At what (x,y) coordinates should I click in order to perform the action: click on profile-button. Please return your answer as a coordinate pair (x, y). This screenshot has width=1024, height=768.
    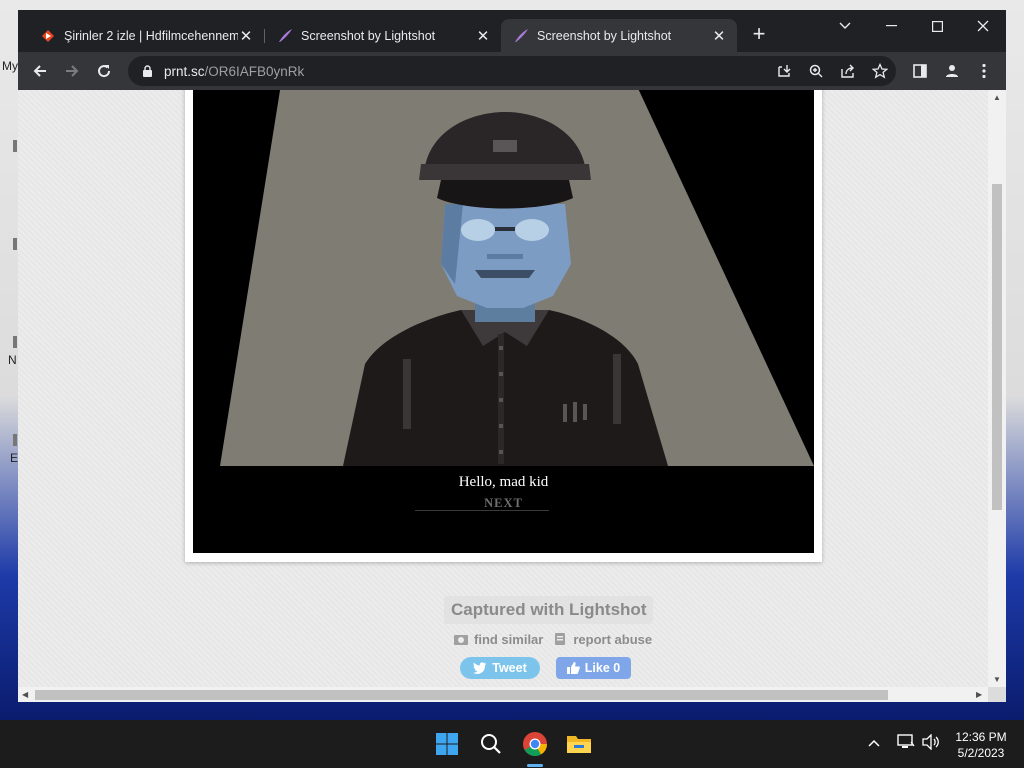
    Looking at the image, I should click on (952, 71).